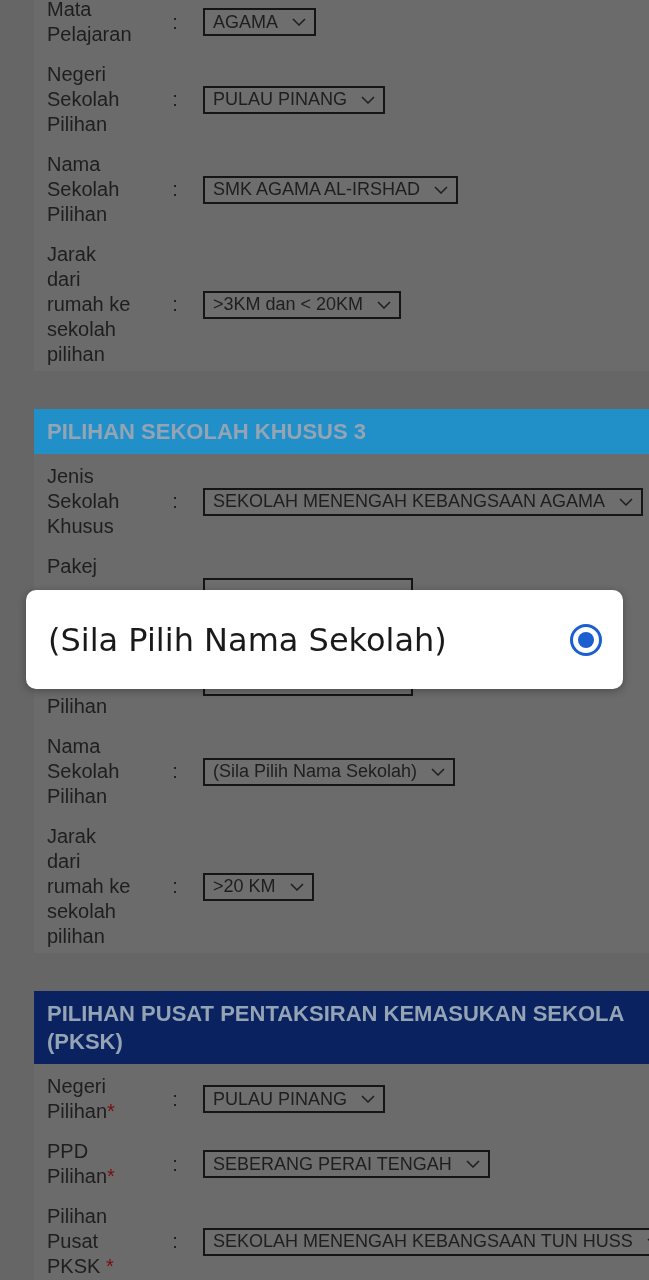 This screenshot has height=1280, width=649. Describe the element at coordinates (423, 501) in the screenshot. I see `dropdown-select: SEKOLAH MENENGAH KEBANGSAAN AGAMA` at that location.